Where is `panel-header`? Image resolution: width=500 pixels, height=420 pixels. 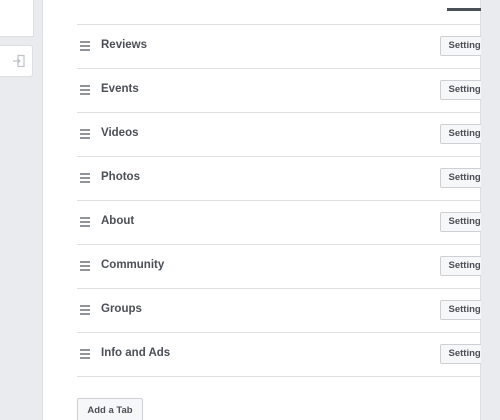 panel-header is located at coordinates (286, 12).